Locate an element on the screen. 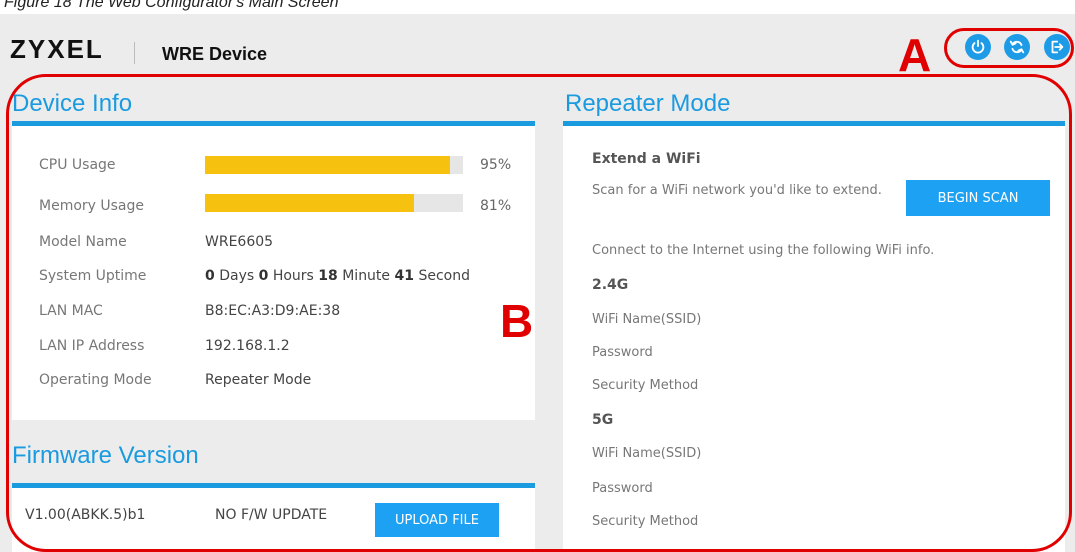 The image size is (1075, 552). header-divider is located at coordinates (134, 53).